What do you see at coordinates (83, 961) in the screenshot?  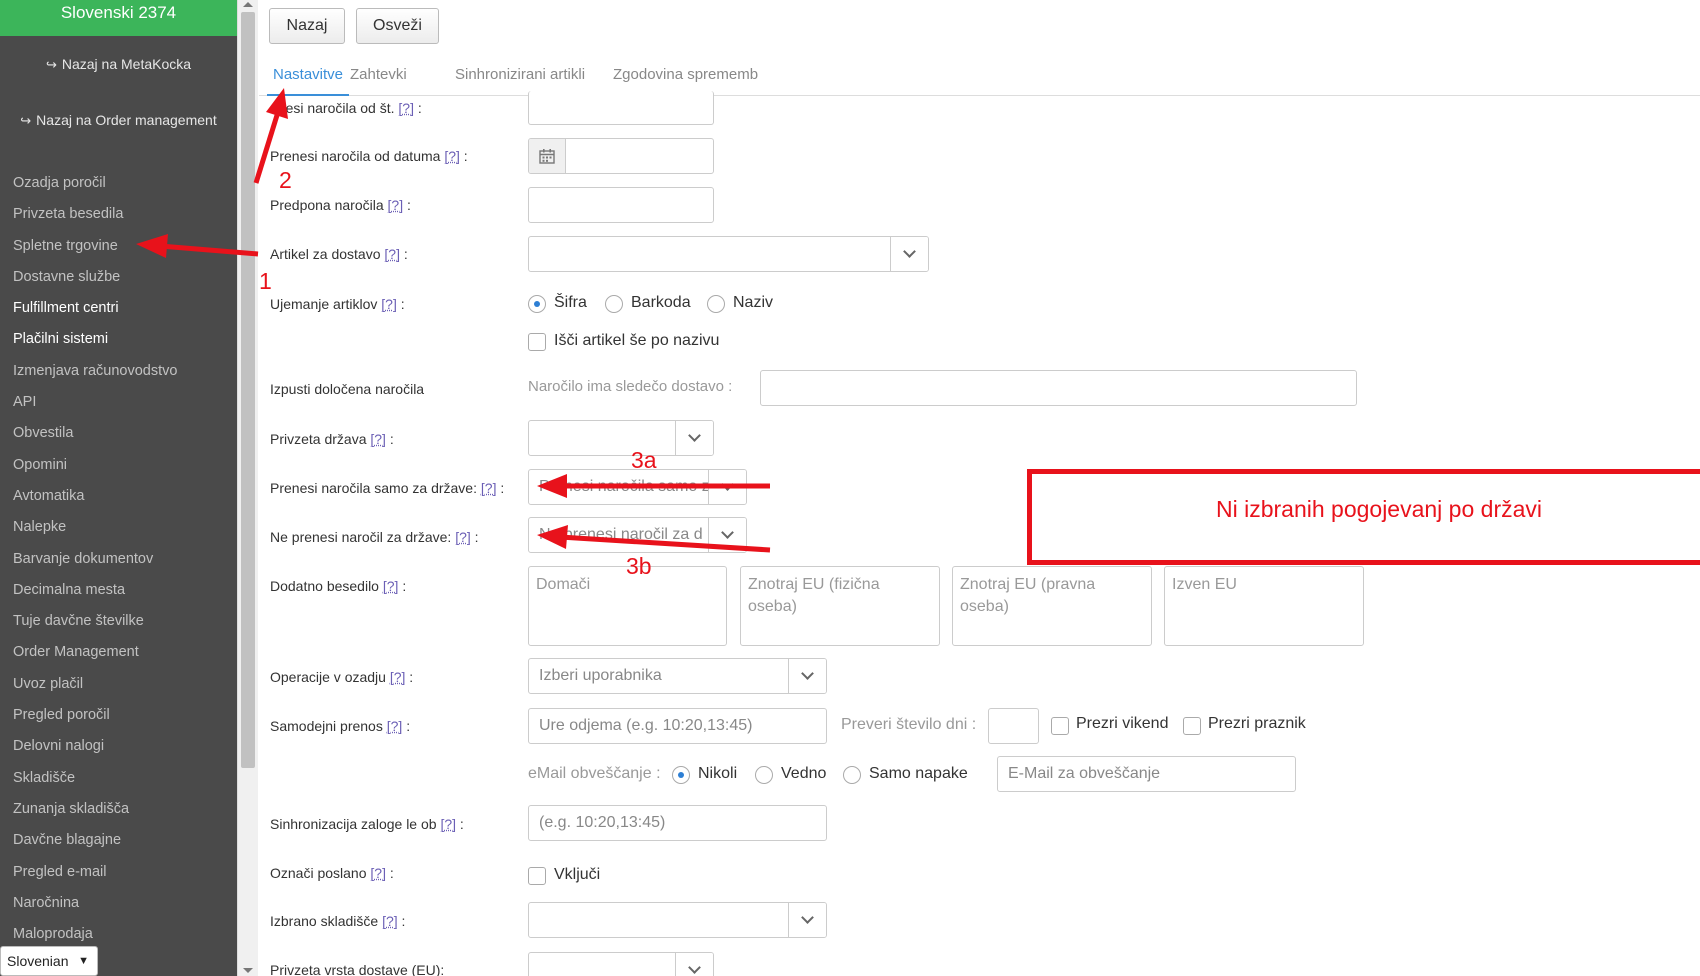 I see `chevron-down-icon: ▼` at bounding box center [83, 961].